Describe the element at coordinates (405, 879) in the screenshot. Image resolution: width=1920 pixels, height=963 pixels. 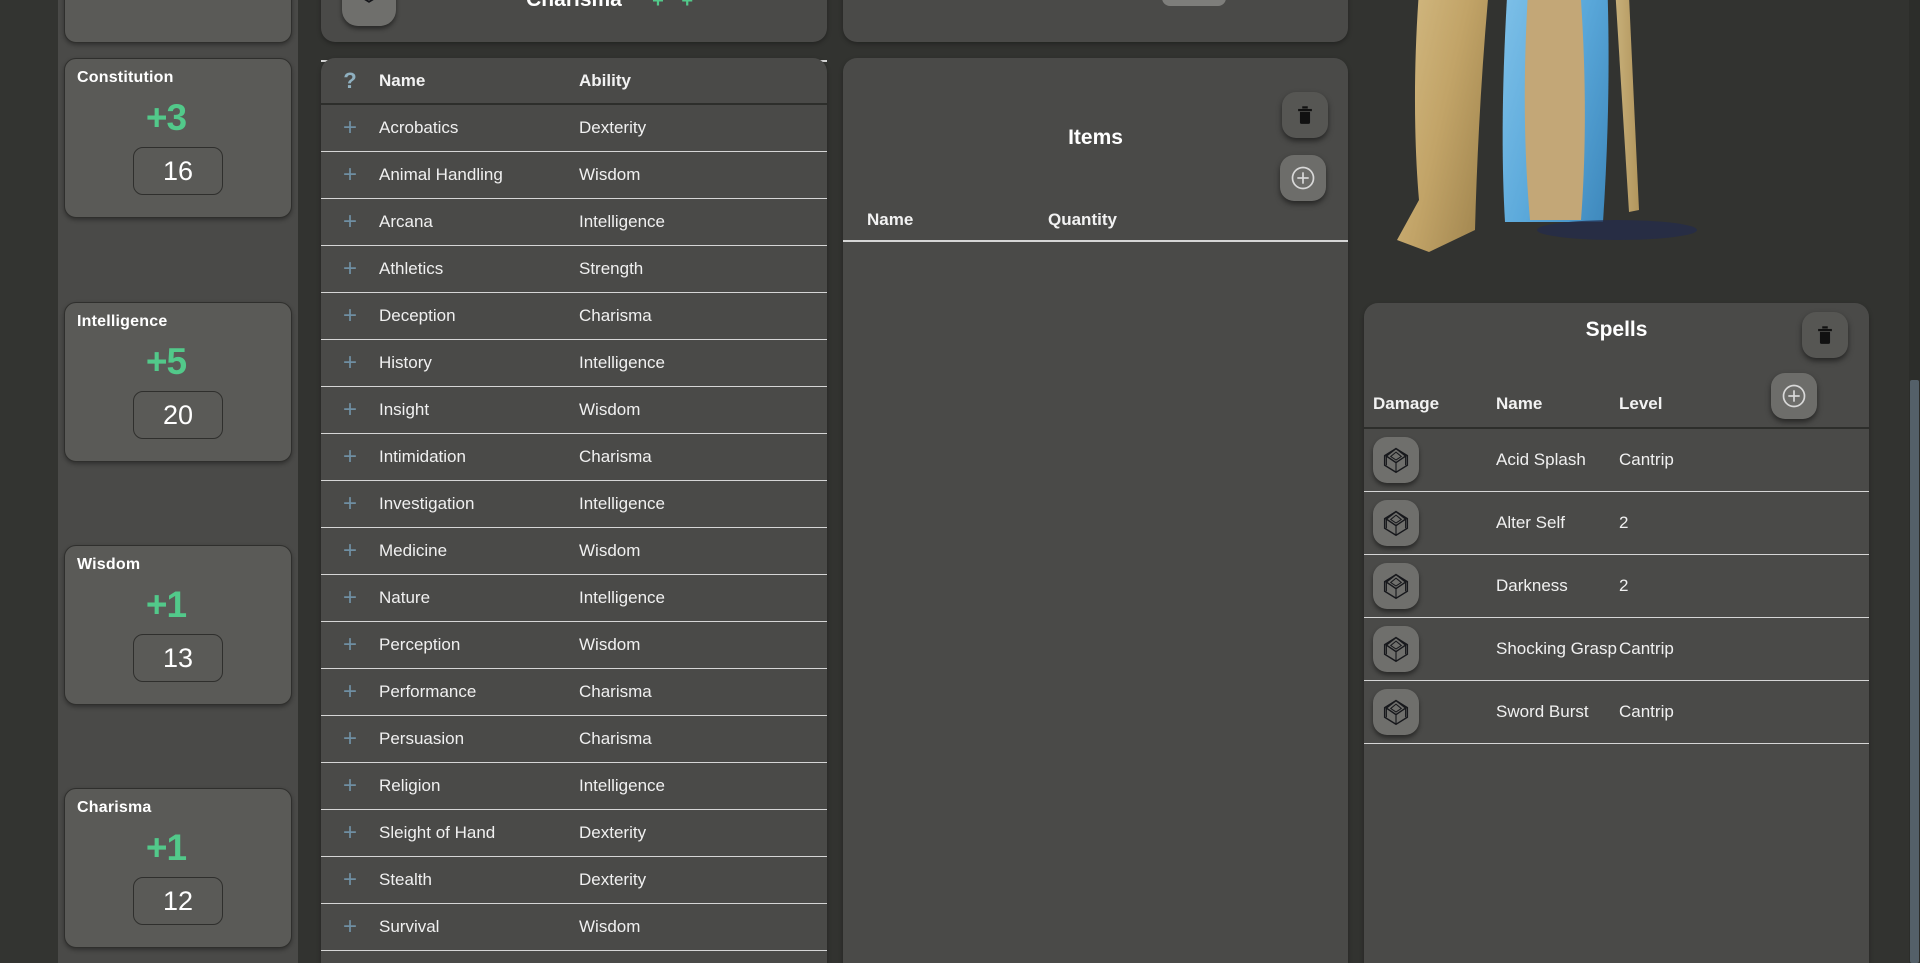
I see `skill-name: Stealth` at that location.